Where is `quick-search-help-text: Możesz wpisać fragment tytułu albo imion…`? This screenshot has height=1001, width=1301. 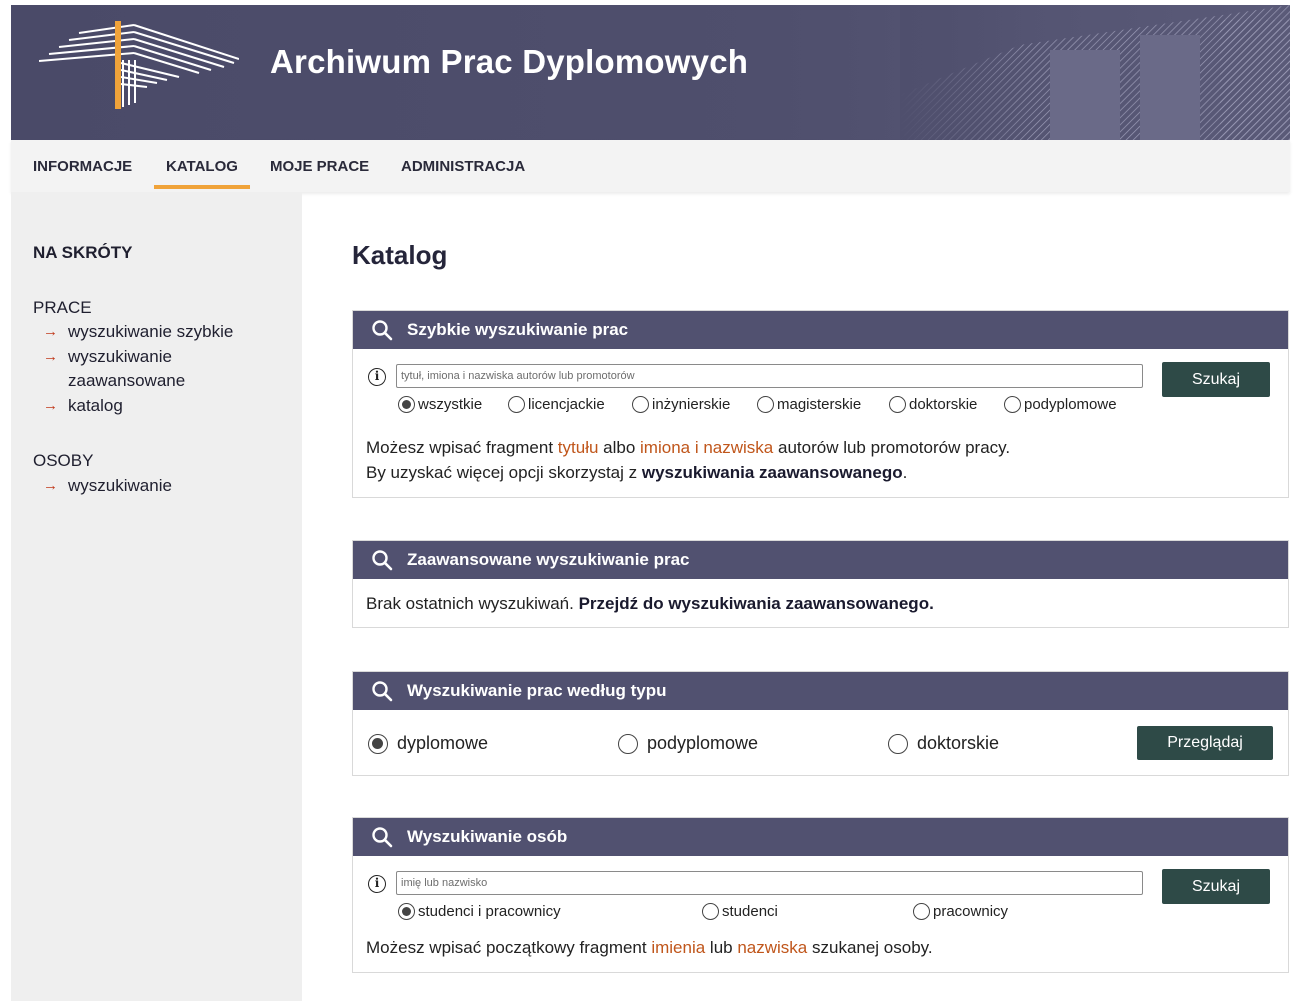 quick-search-help-text: Możesz wpisać fragment tytułu albo imion… is located at coordinates (688, 447).